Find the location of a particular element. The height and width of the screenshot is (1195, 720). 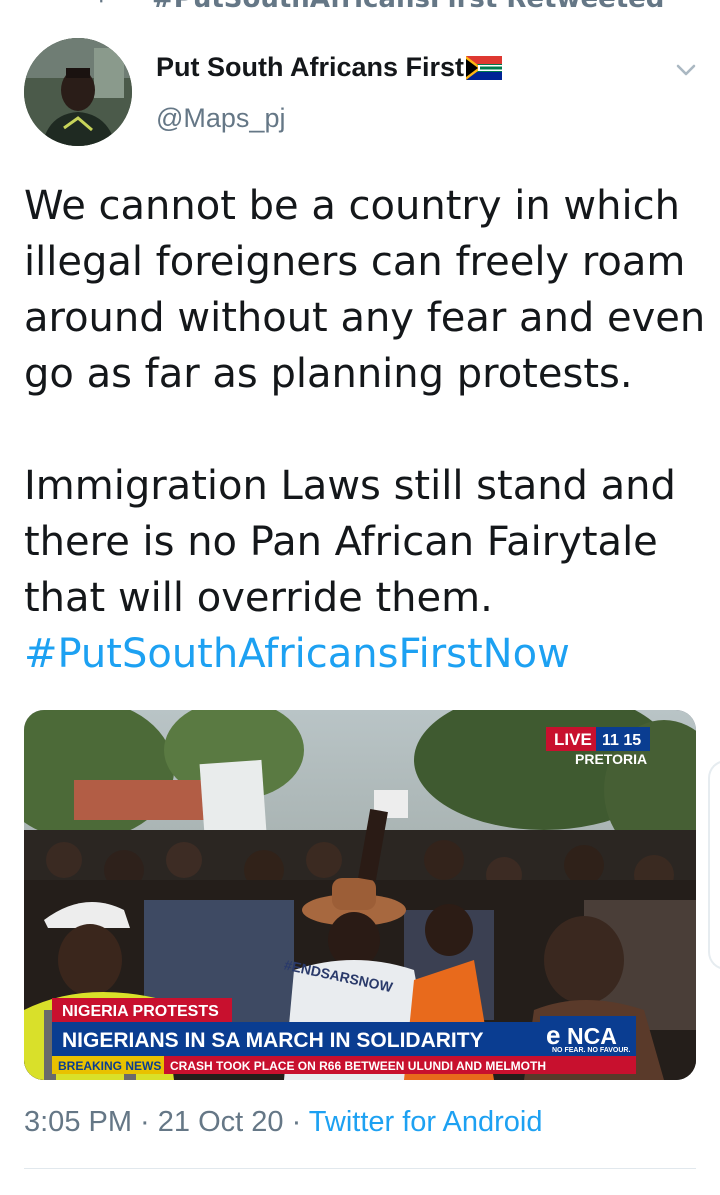

tweet-line: go as far as planning protests. is located at coordinates (328, 374).